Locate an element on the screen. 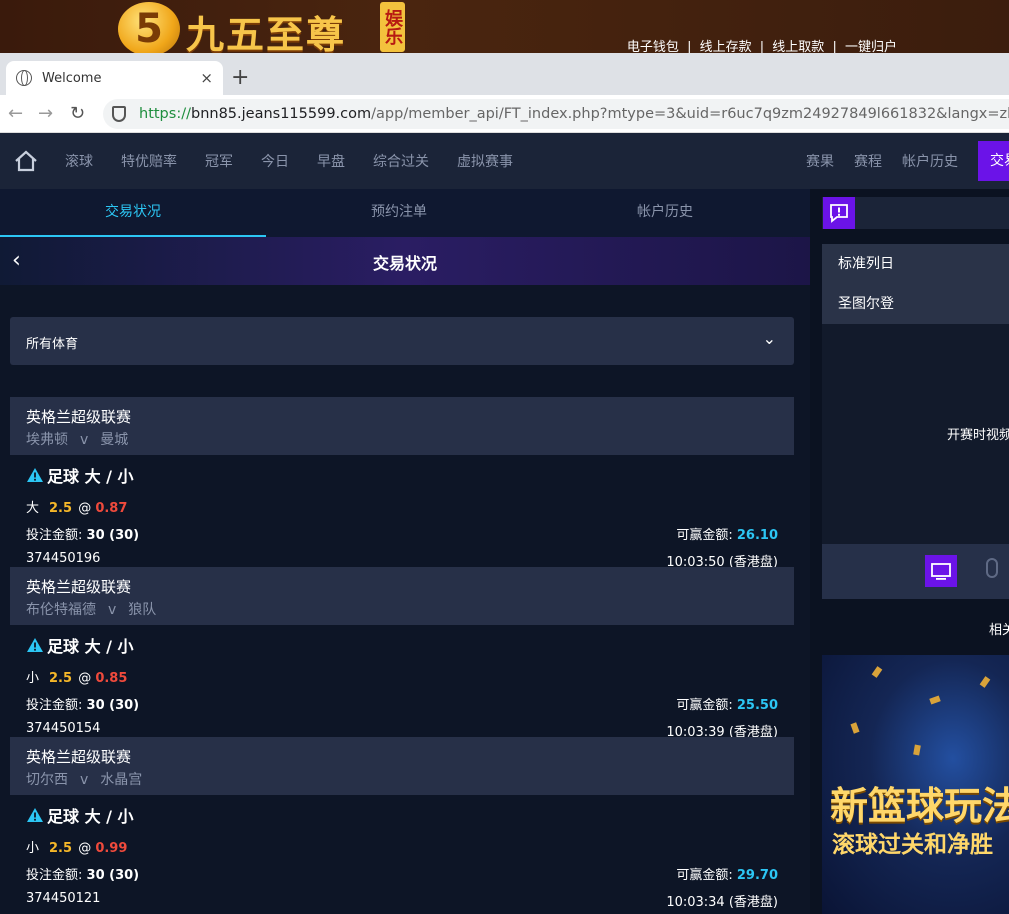 The width and height of the screenshot is (1009, 914). nav-item-best-odds: 特优赔率 is located at coordinates (149, 161).